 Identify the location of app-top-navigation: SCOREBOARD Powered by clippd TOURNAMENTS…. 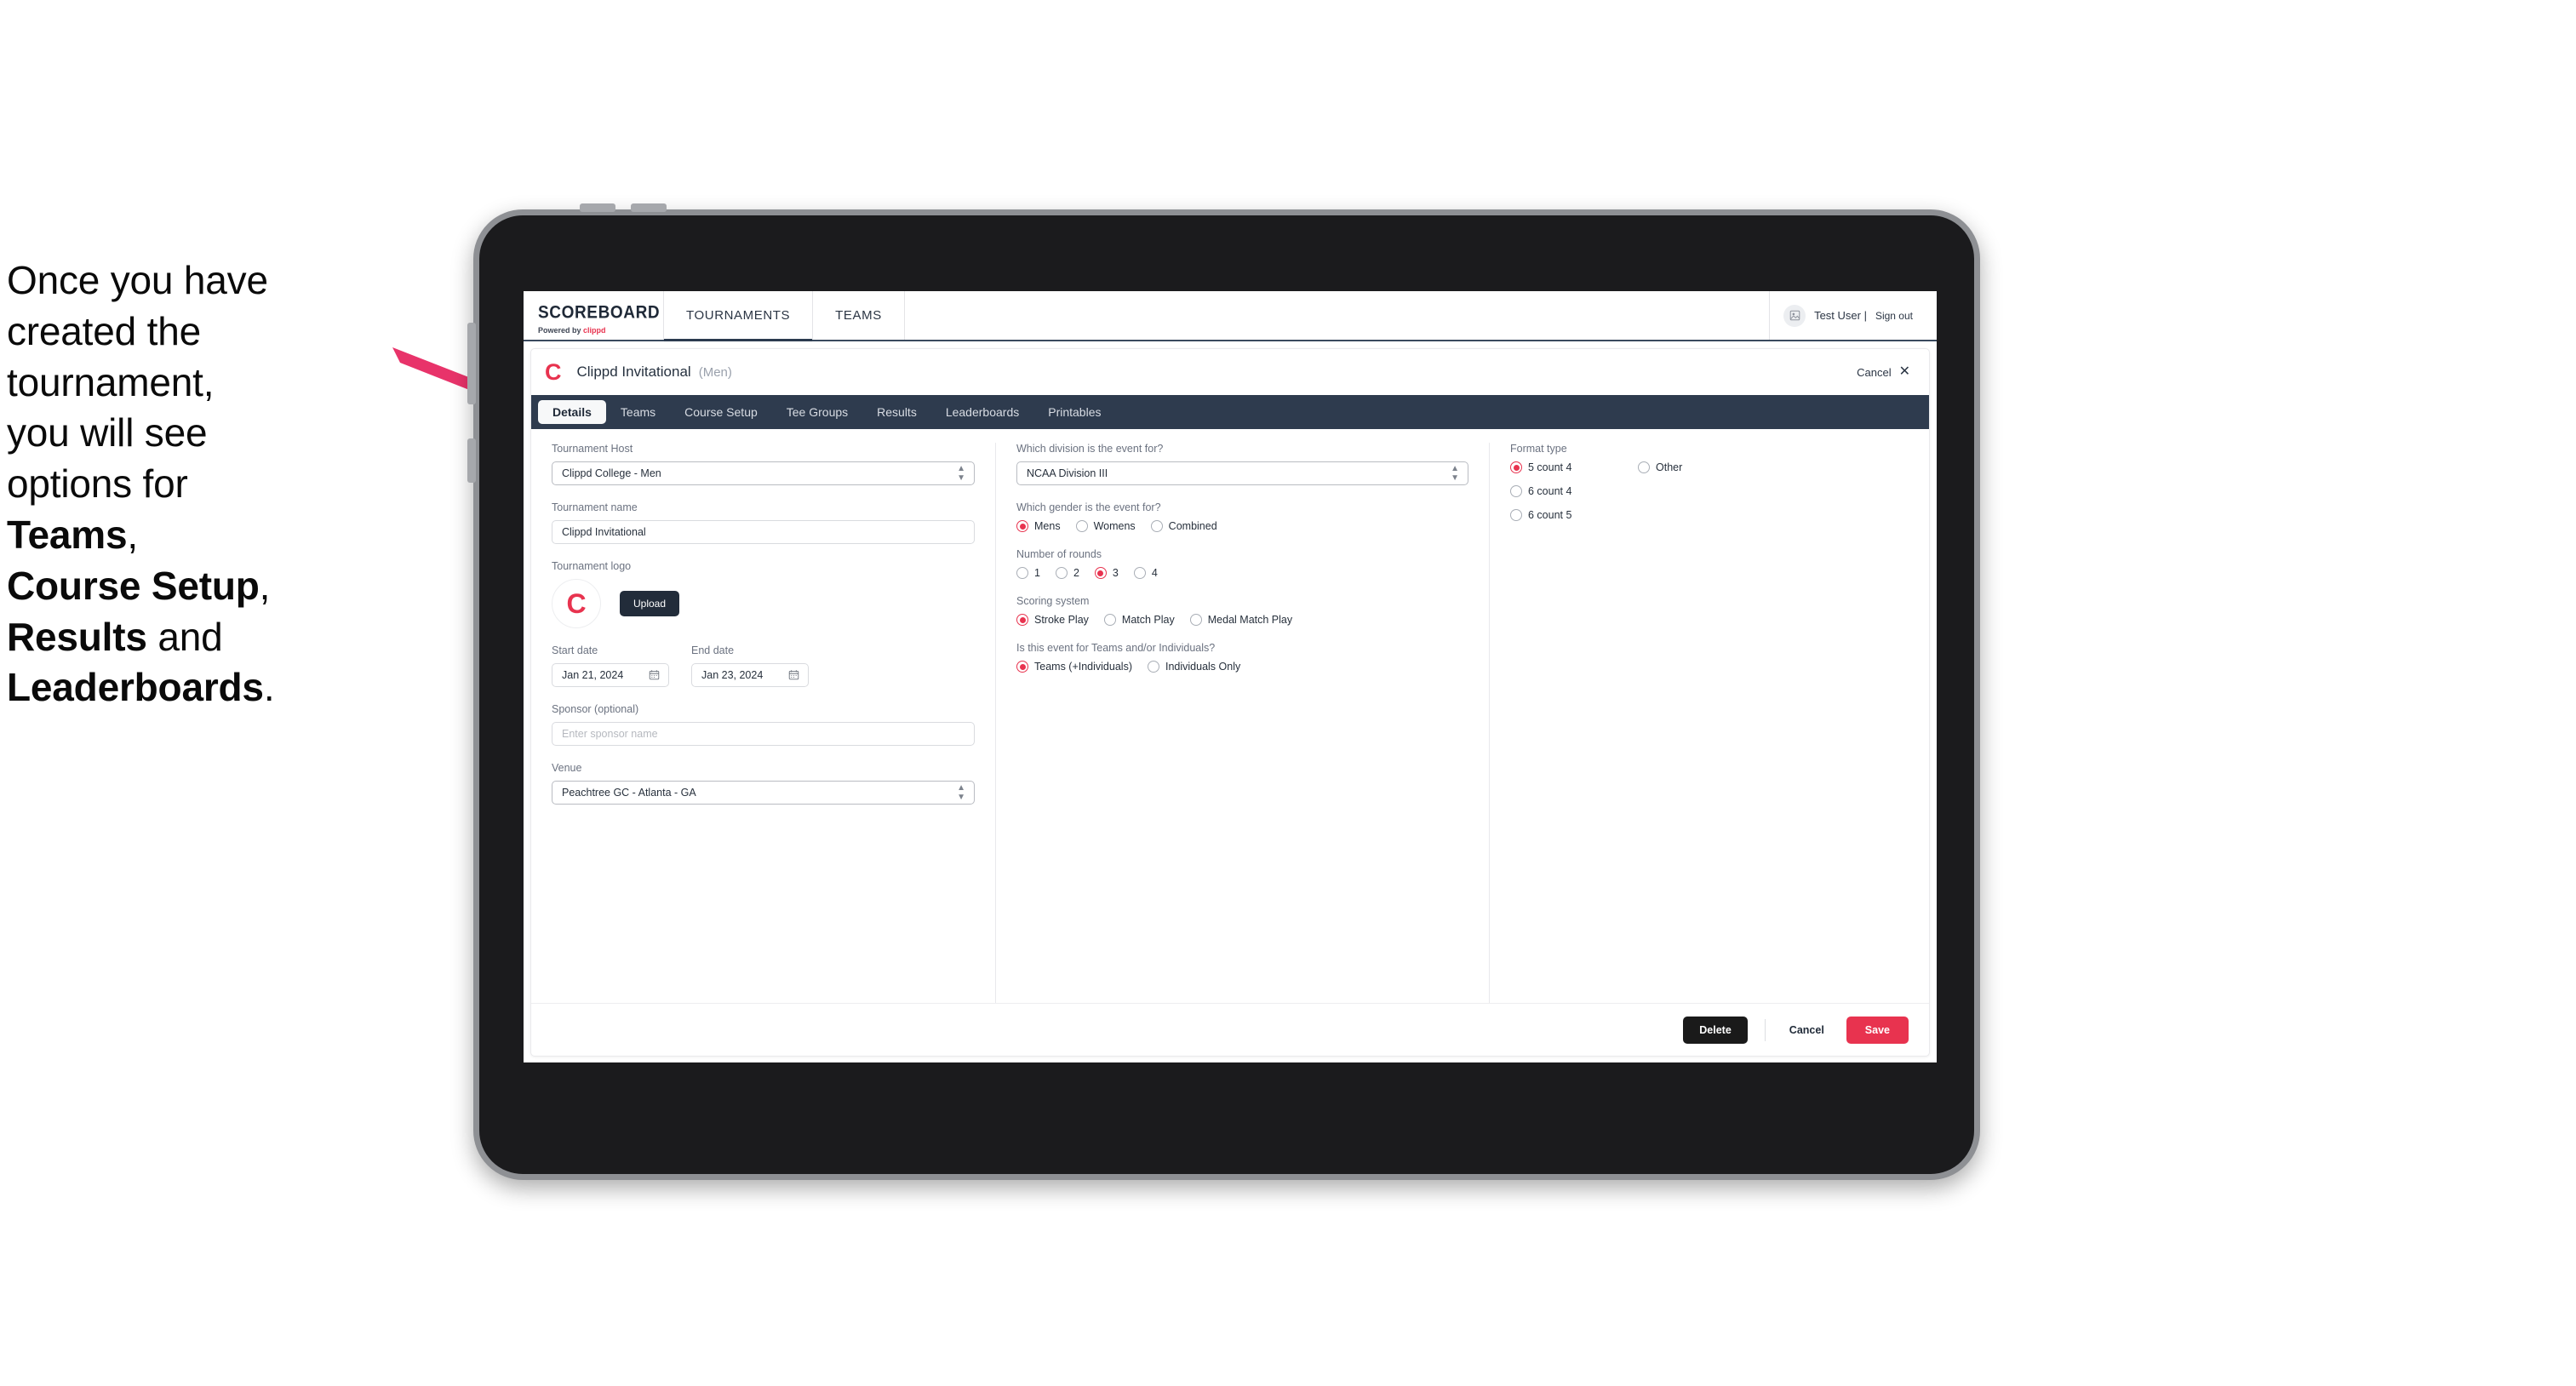
(1231, 316).